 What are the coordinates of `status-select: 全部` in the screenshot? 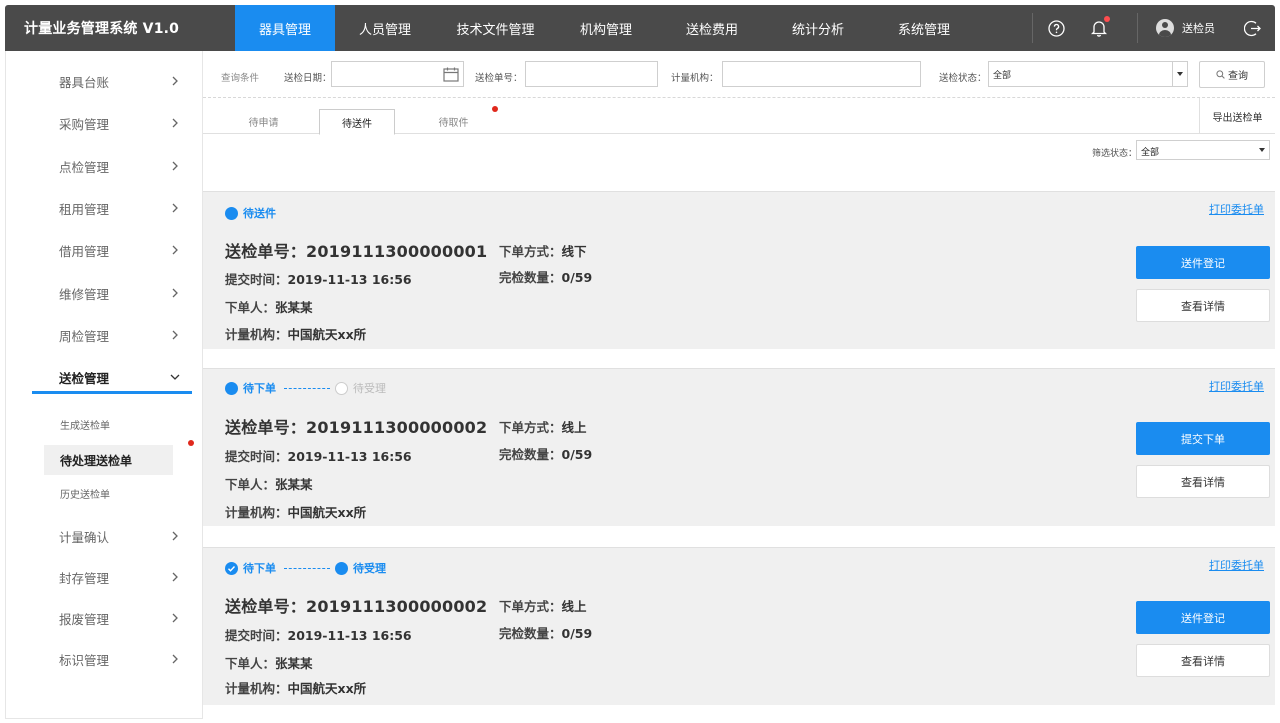 It's located at (1088, 74).